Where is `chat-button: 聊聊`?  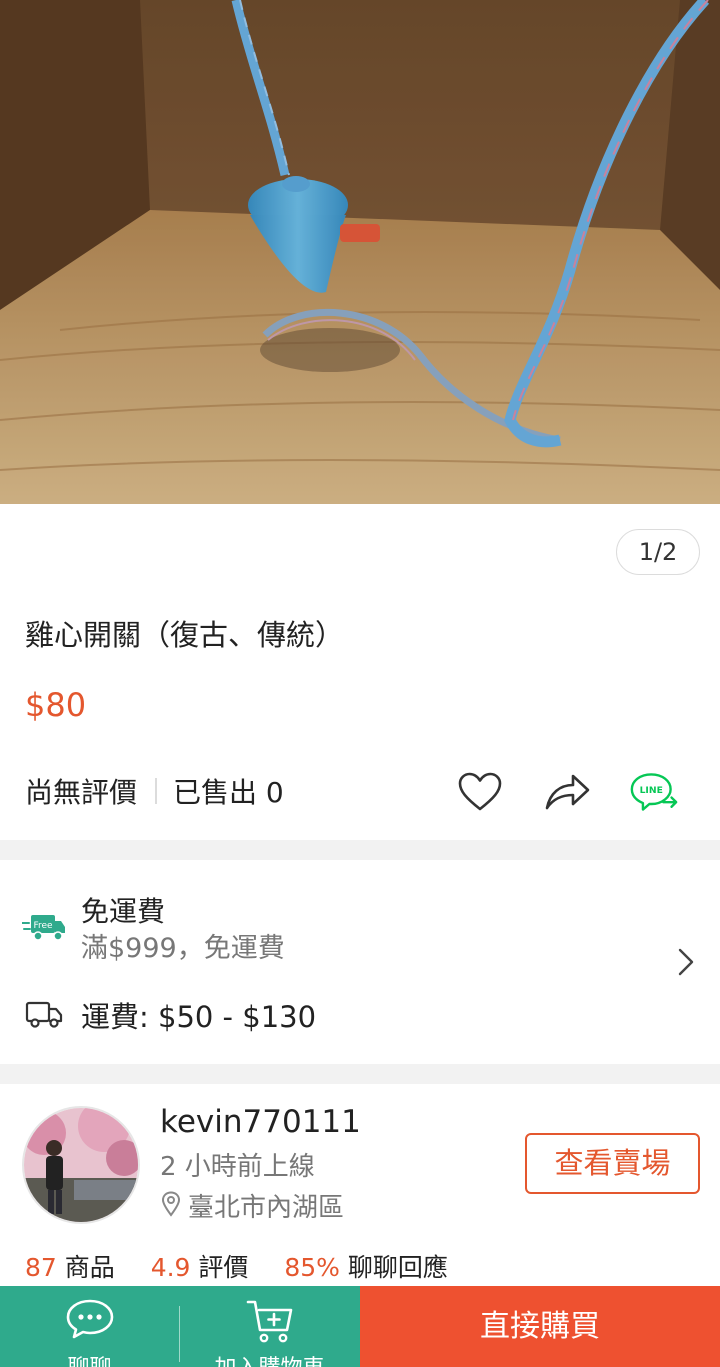 chat-button: 聊聊 is located at coordinates (89, 1326).